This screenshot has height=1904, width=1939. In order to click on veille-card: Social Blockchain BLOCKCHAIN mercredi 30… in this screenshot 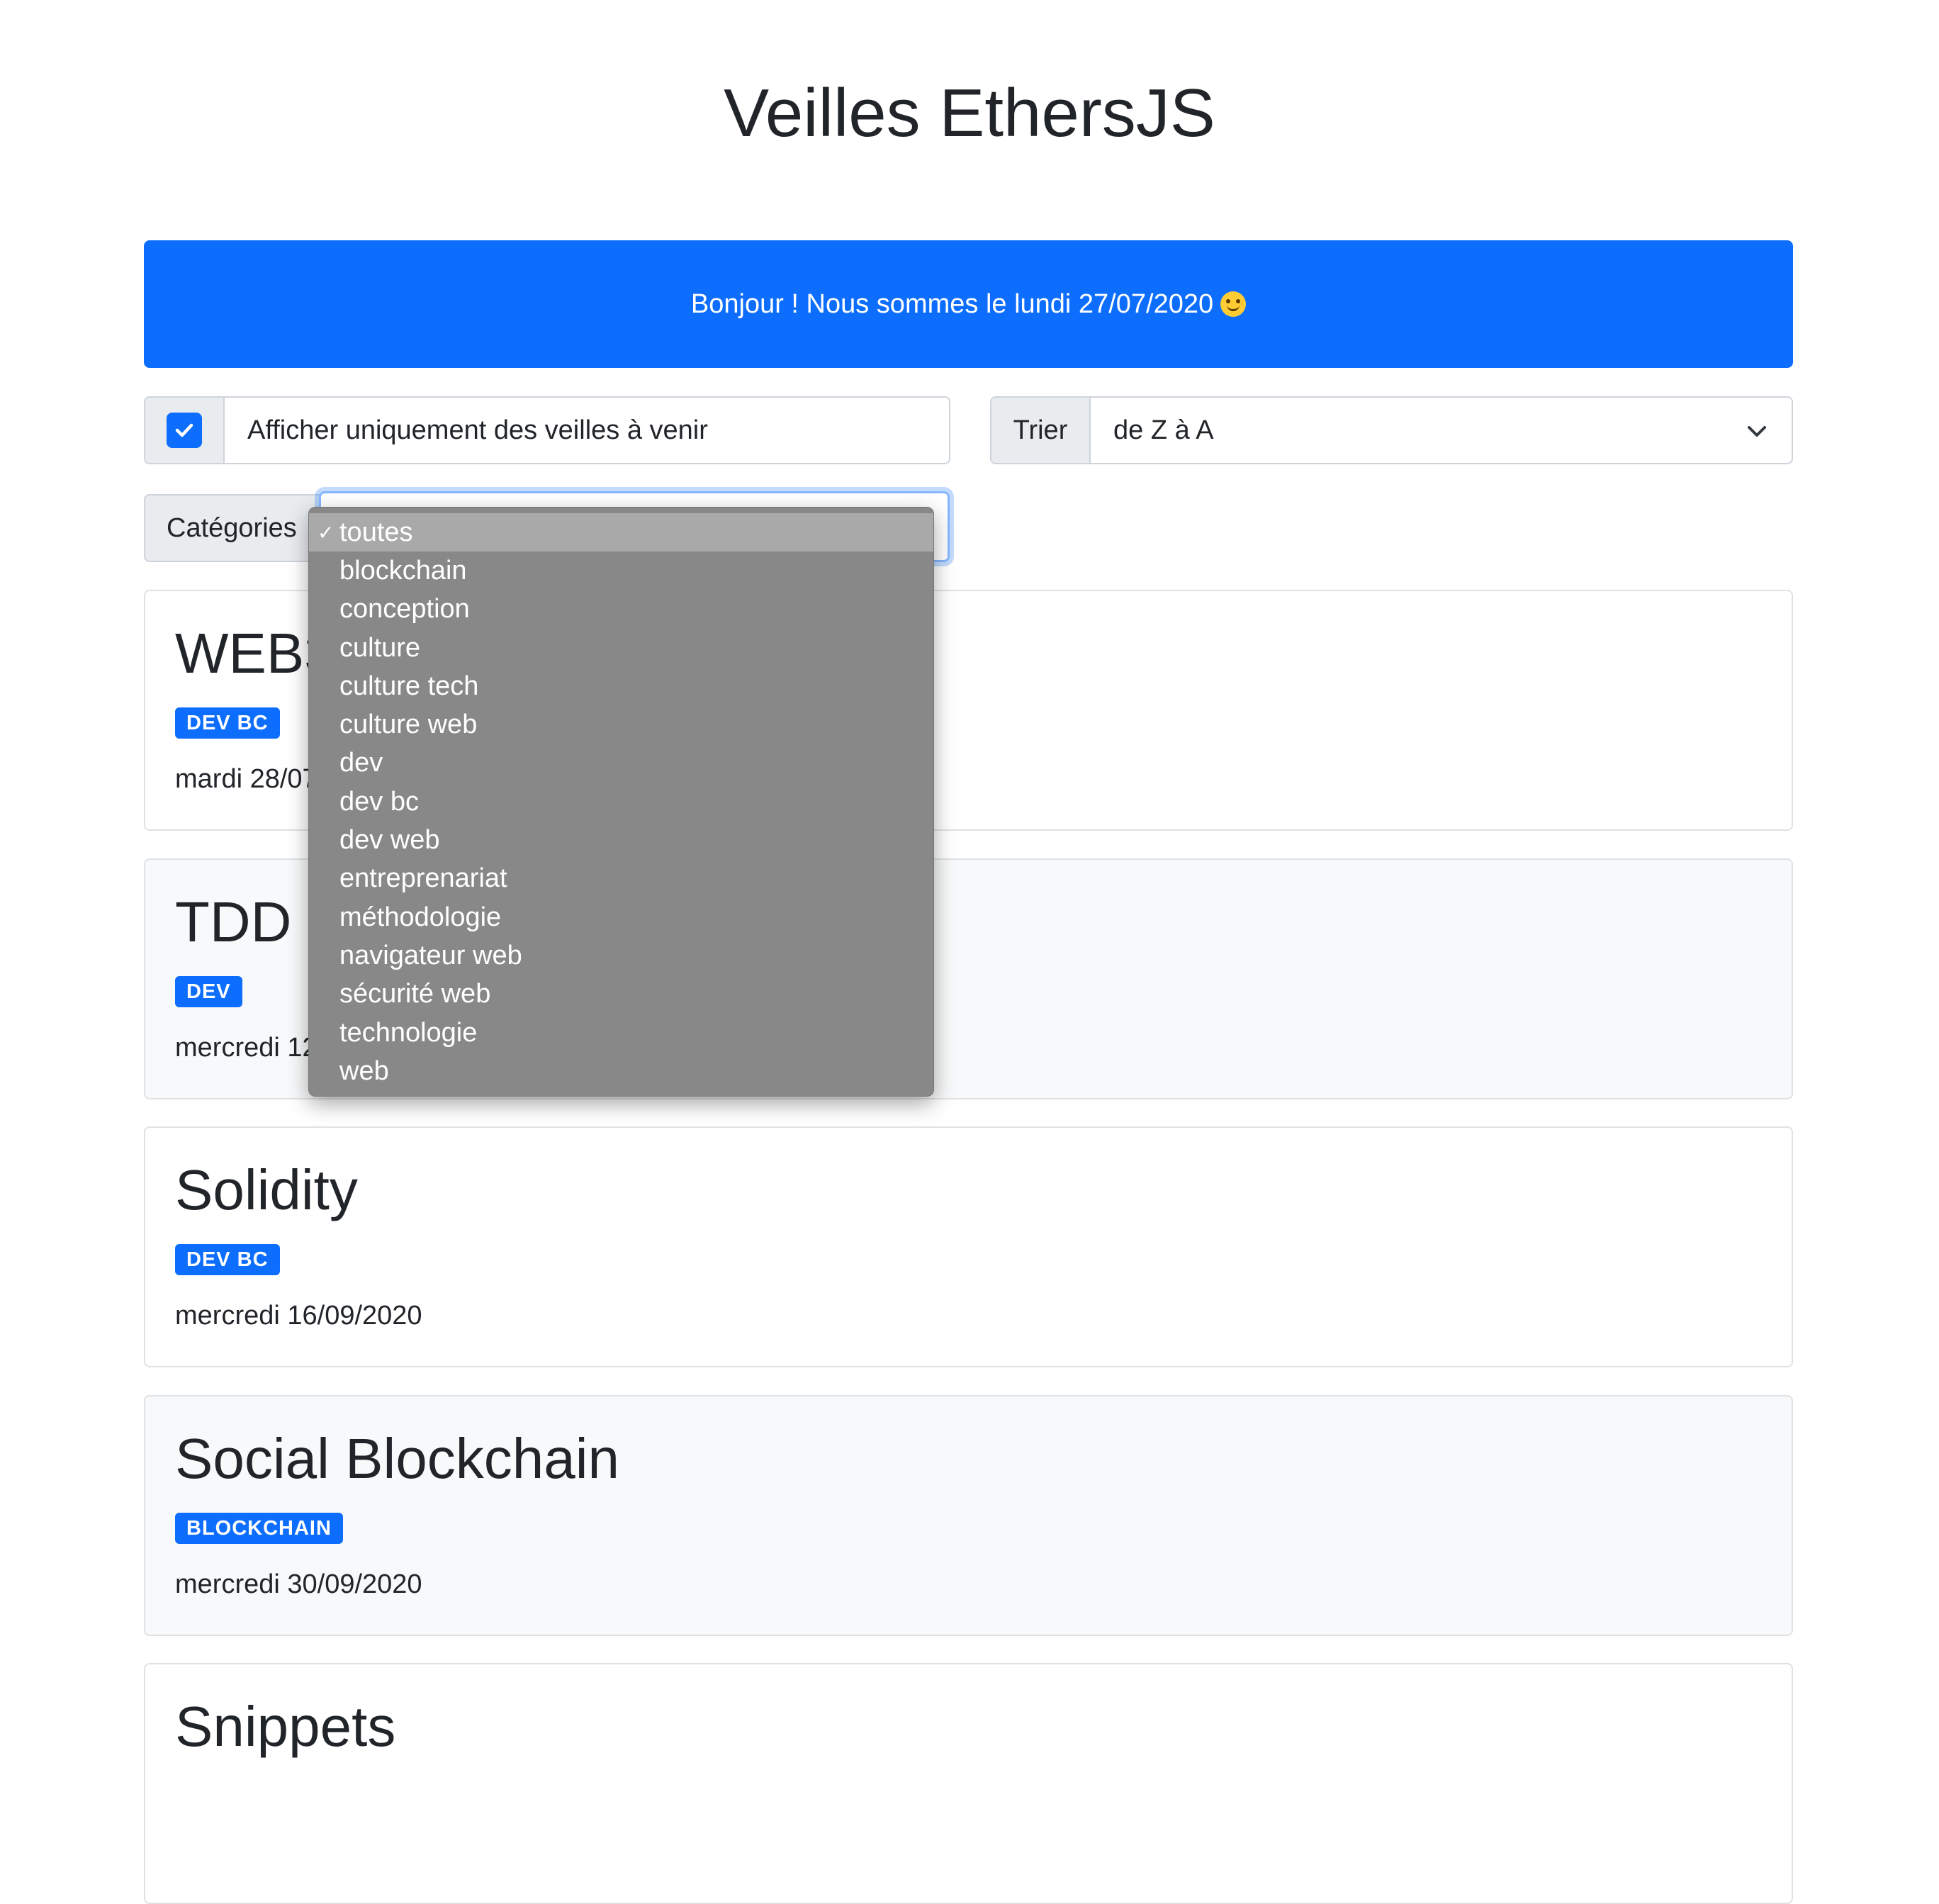, I will do `click(969, 1515)`.